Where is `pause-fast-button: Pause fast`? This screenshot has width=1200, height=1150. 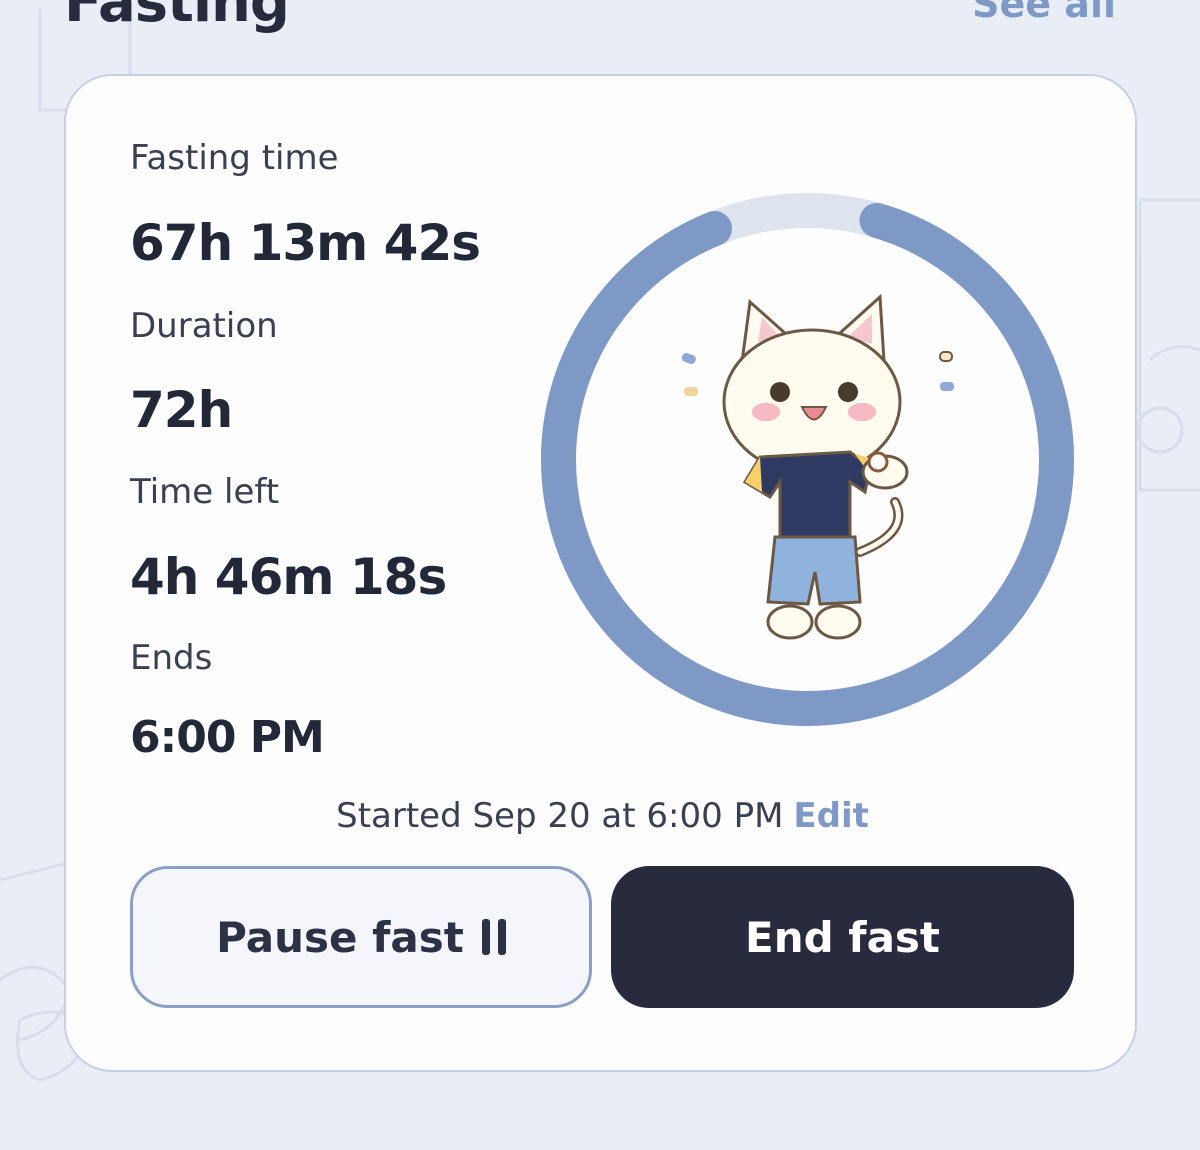 pause-fast-button: Pause fast is located at coordinates (361, 937).